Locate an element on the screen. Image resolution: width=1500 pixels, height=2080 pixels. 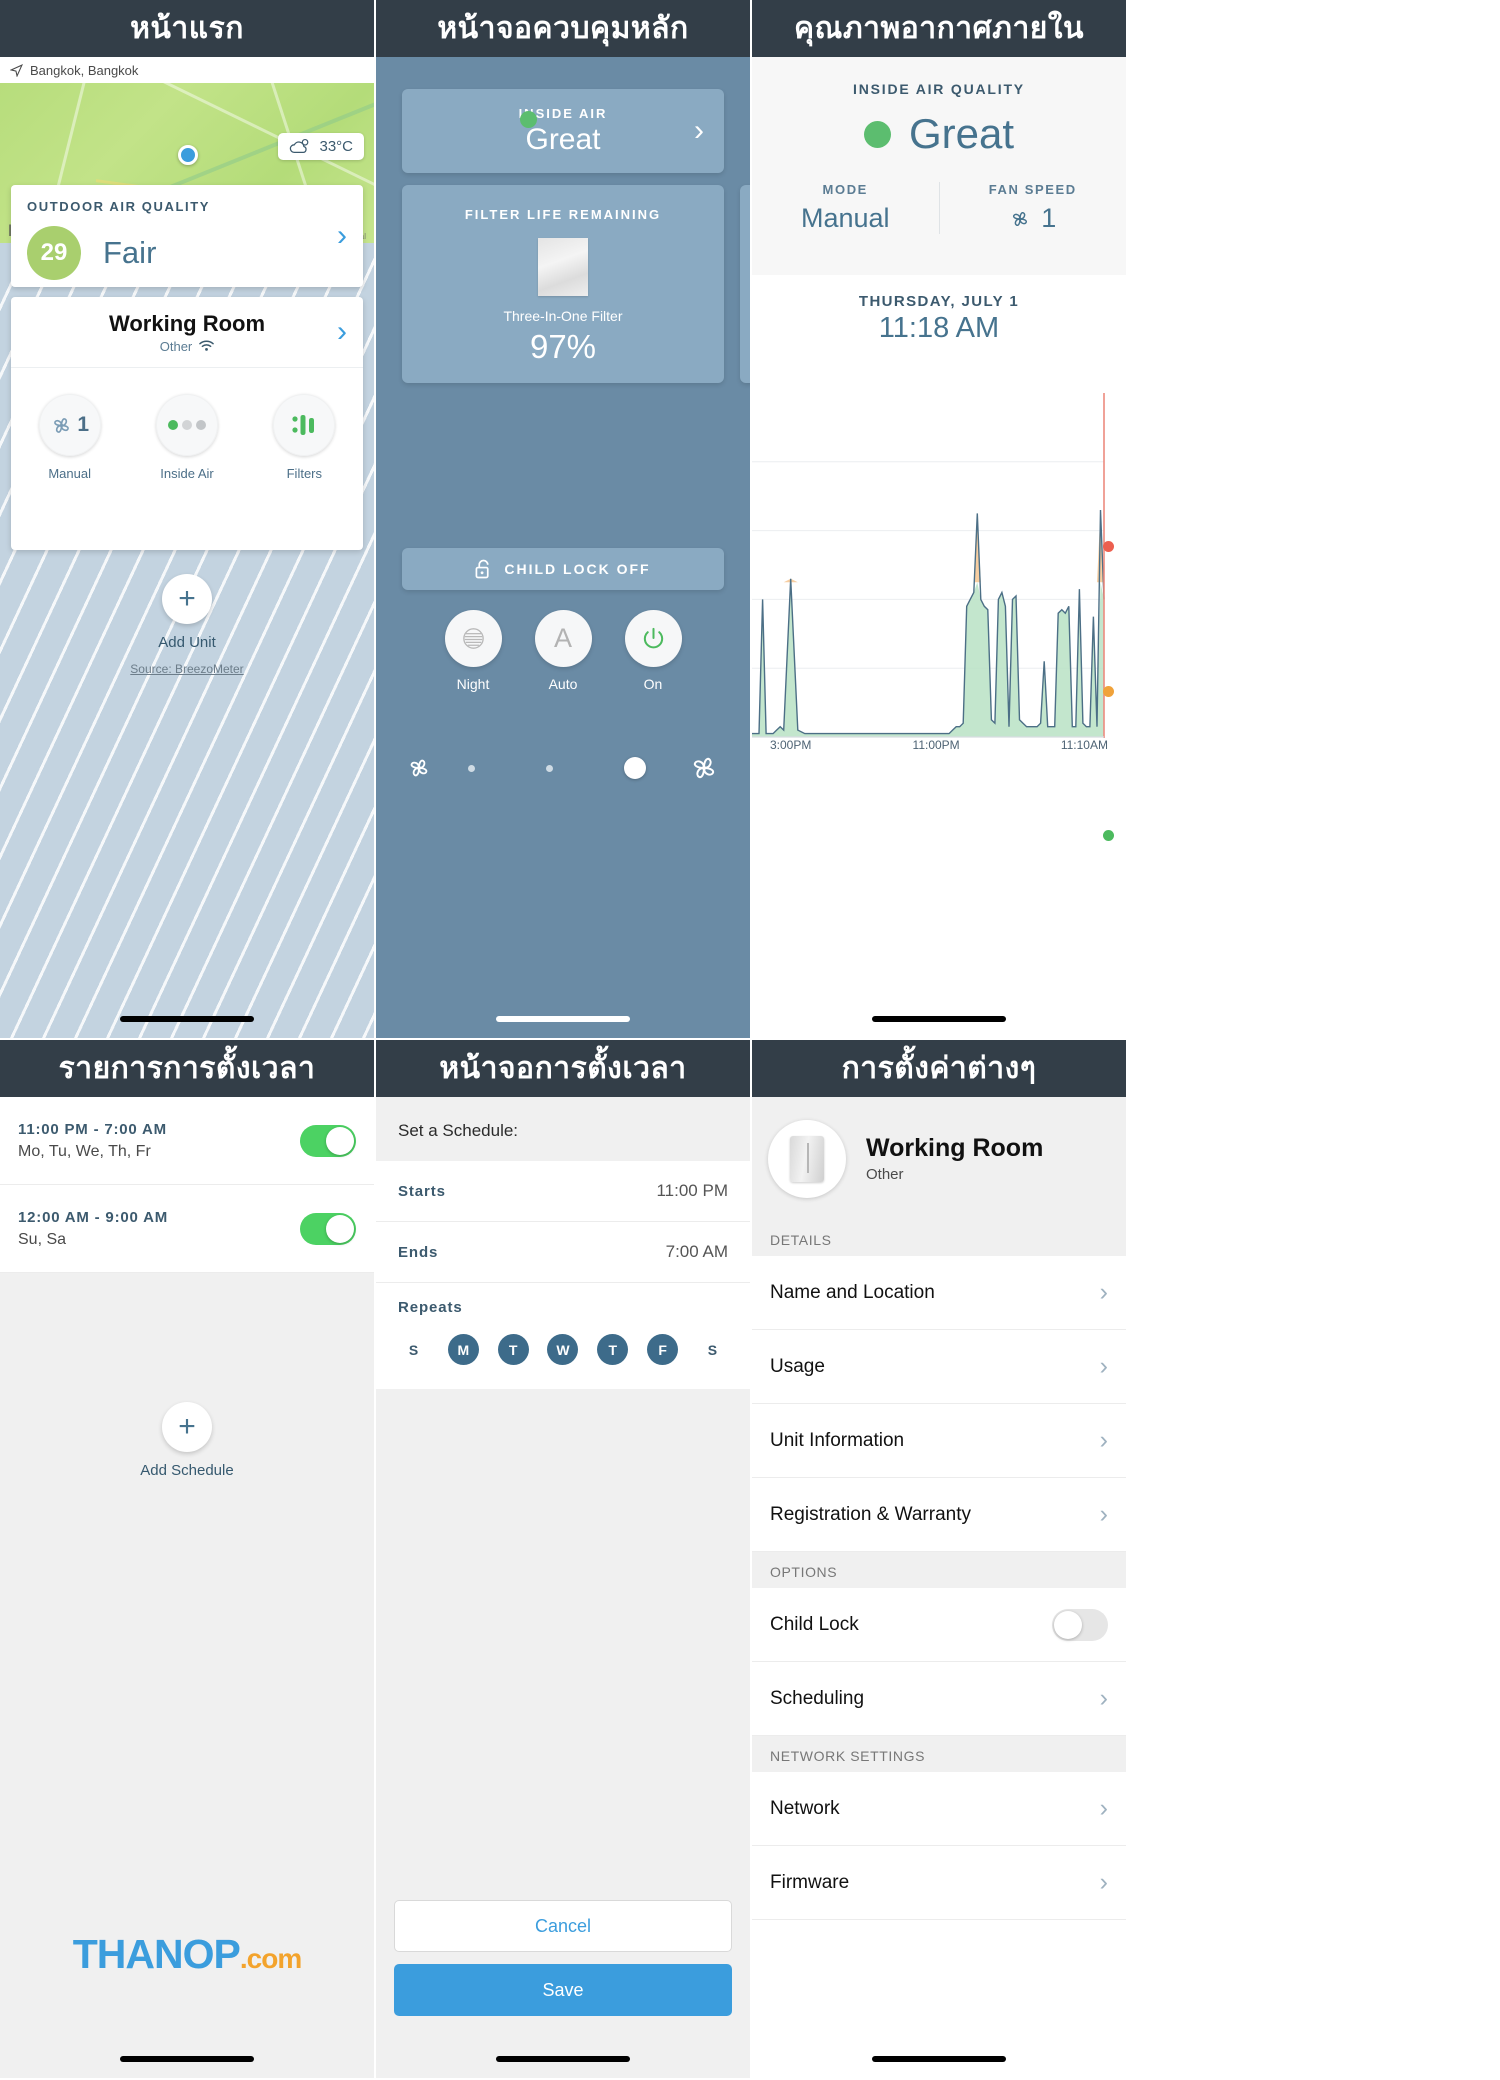
slider-track is located at coordinates (557, 768).